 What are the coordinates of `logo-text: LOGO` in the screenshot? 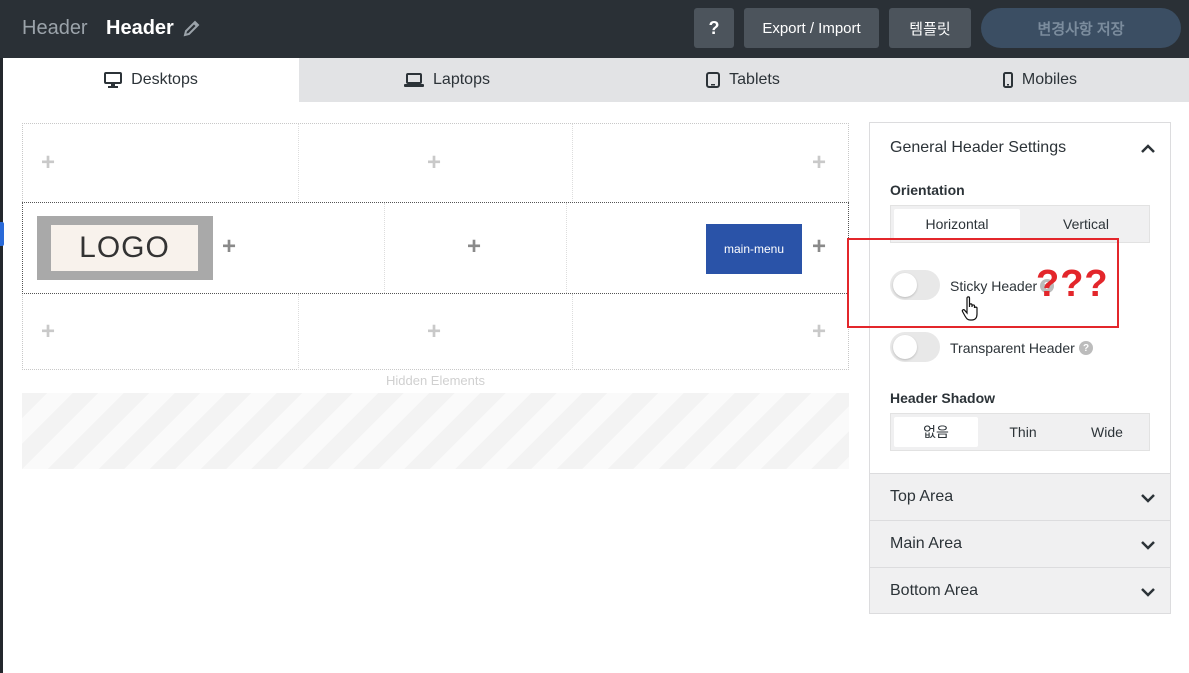 It's located at (124, 248).